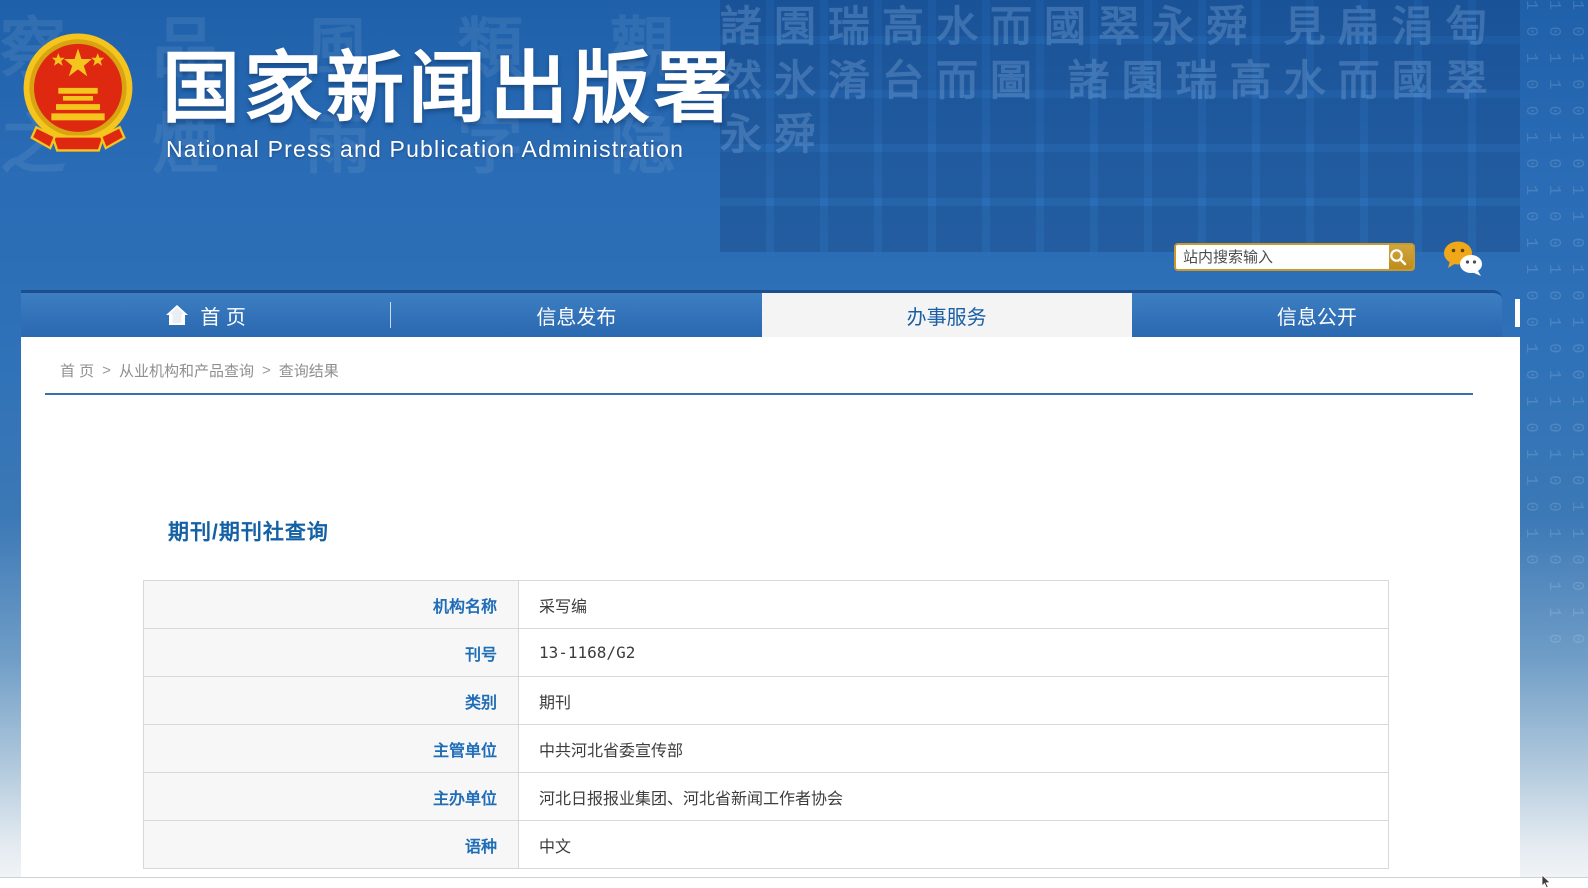 This screenshot has width=1588, height=888. I want to click on page-bottom-strip, so click(794, 882).